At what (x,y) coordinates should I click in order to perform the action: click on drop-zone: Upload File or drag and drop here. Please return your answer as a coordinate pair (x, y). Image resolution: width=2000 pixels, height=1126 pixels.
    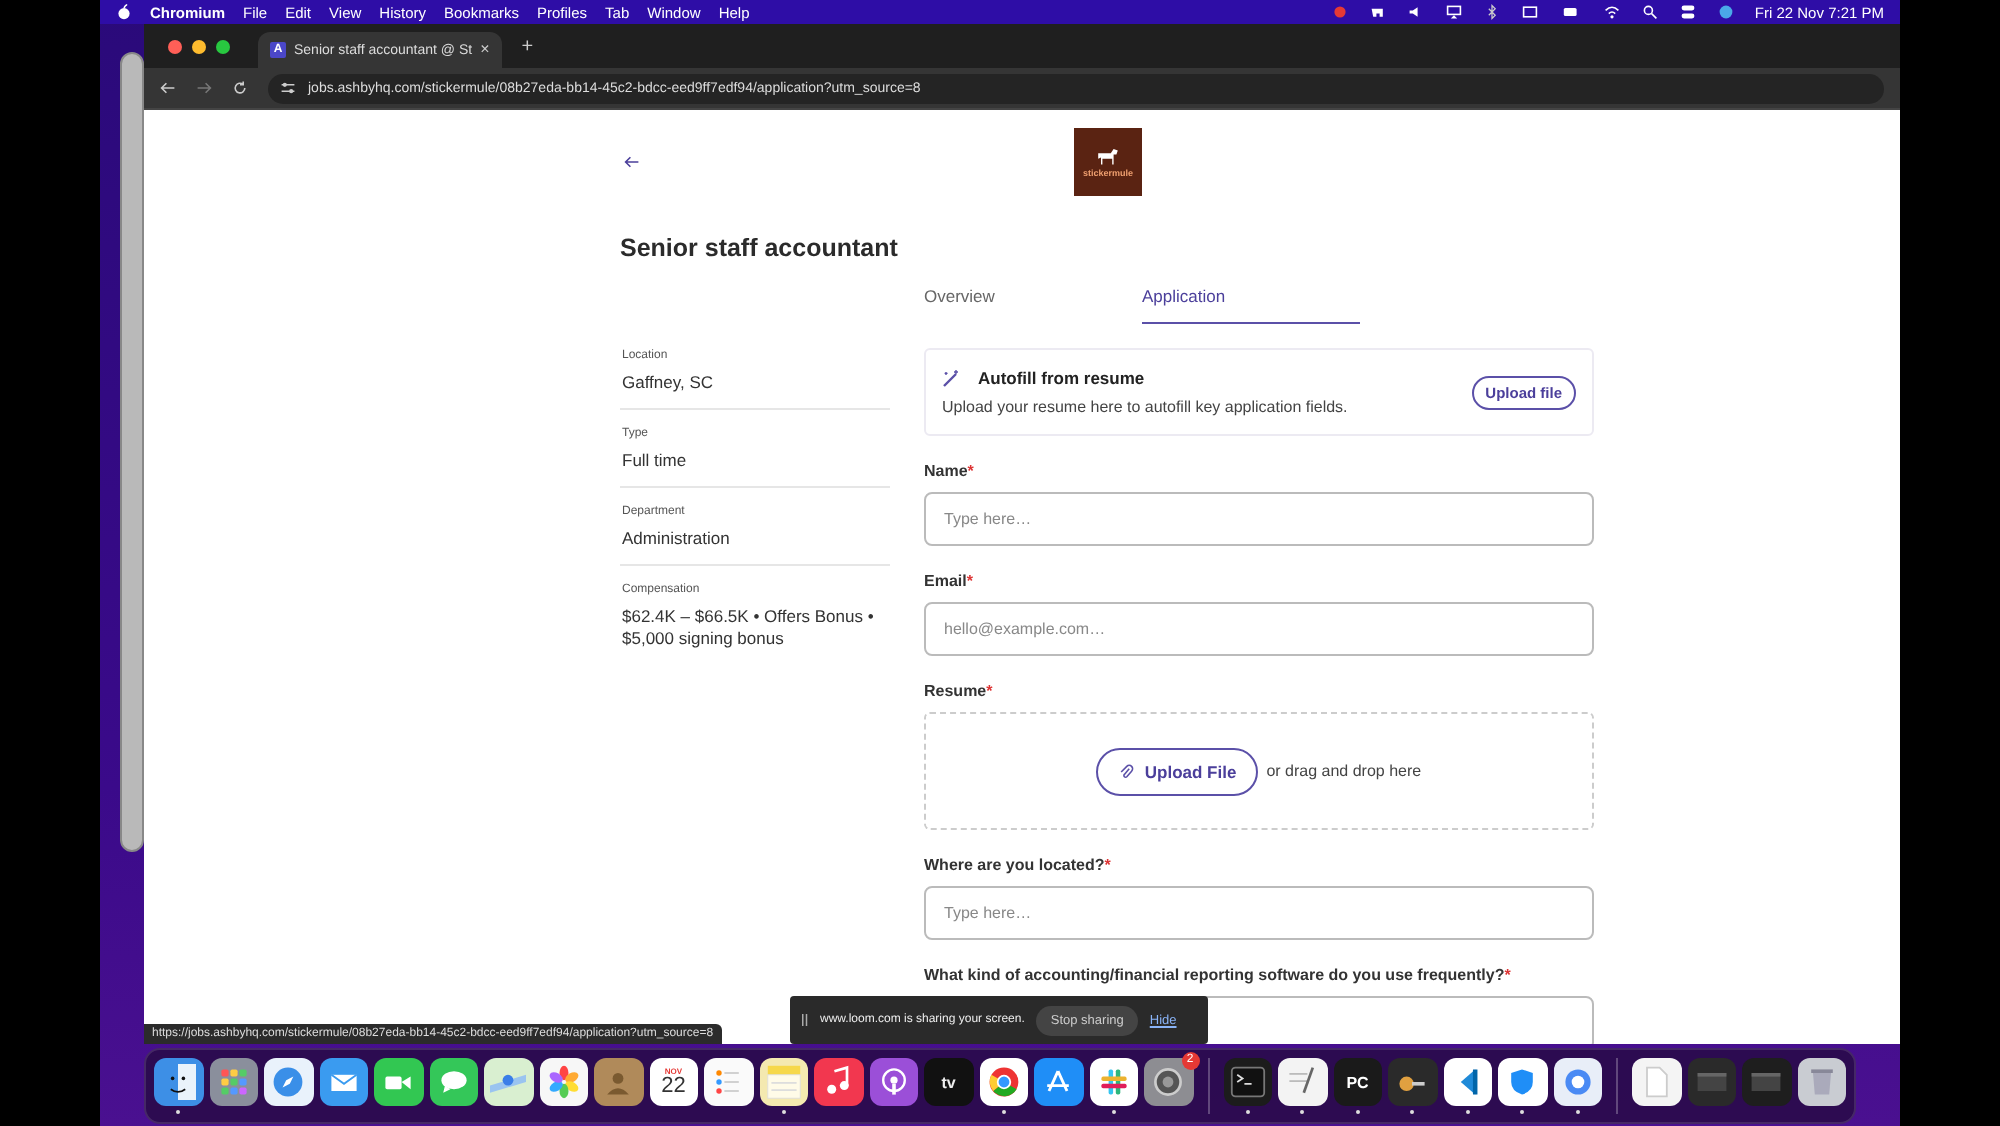
    Looking at the image, I should click on (1259, 771).